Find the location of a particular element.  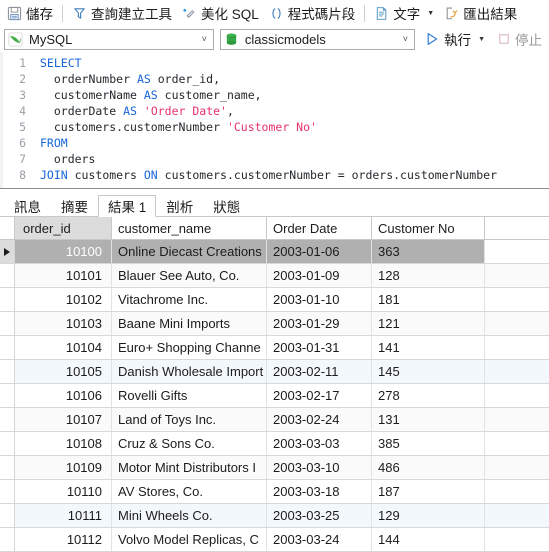

cell-customer-no: 141 is located at coordinates (428, 347).